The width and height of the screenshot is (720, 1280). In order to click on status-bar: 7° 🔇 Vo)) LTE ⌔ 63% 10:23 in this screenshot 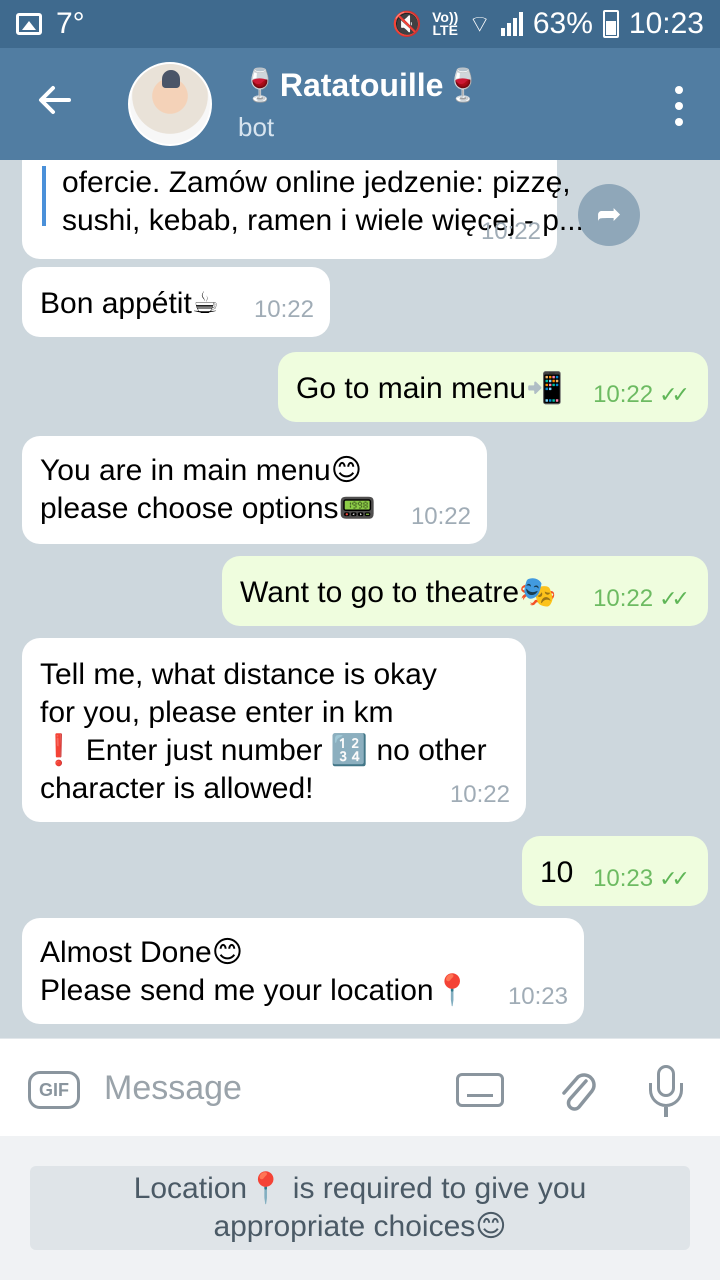, I will do `click(360, 24)`.